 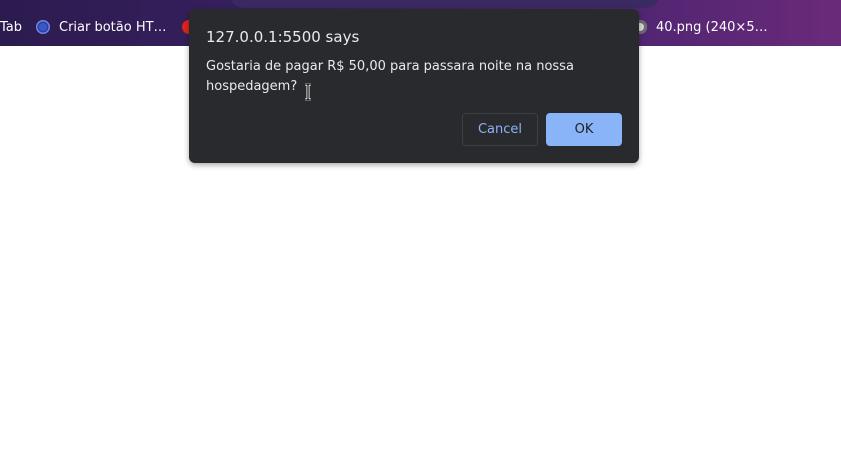 I want to click on bookmark-label: Tab, so click(x=11, y=27).